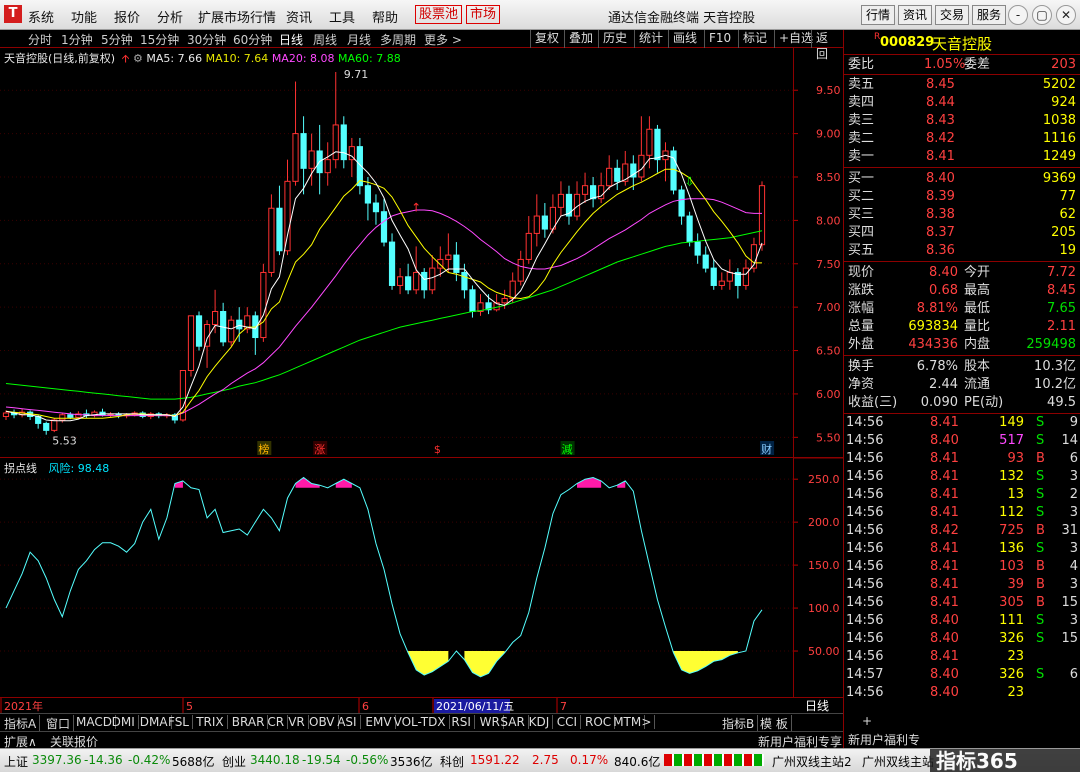 The image size is (1080, 772). I want to click on period-tab-1min: 1分钟, so click(77, 39).